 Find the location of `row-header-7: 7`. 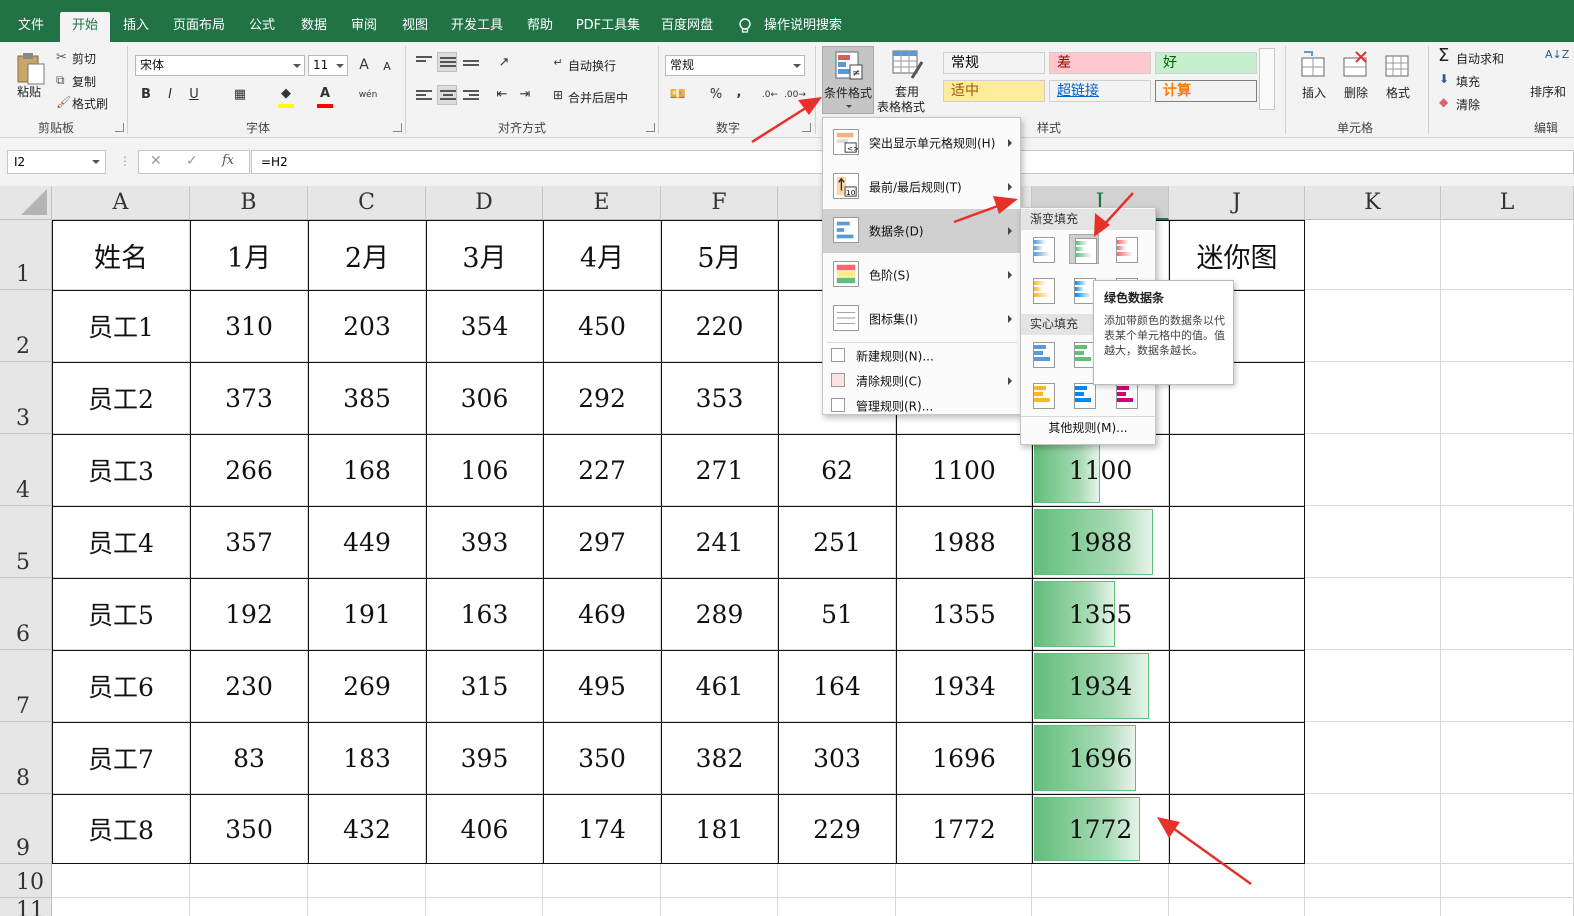

row-header-7: 7 is located at coordinates (26, 686).